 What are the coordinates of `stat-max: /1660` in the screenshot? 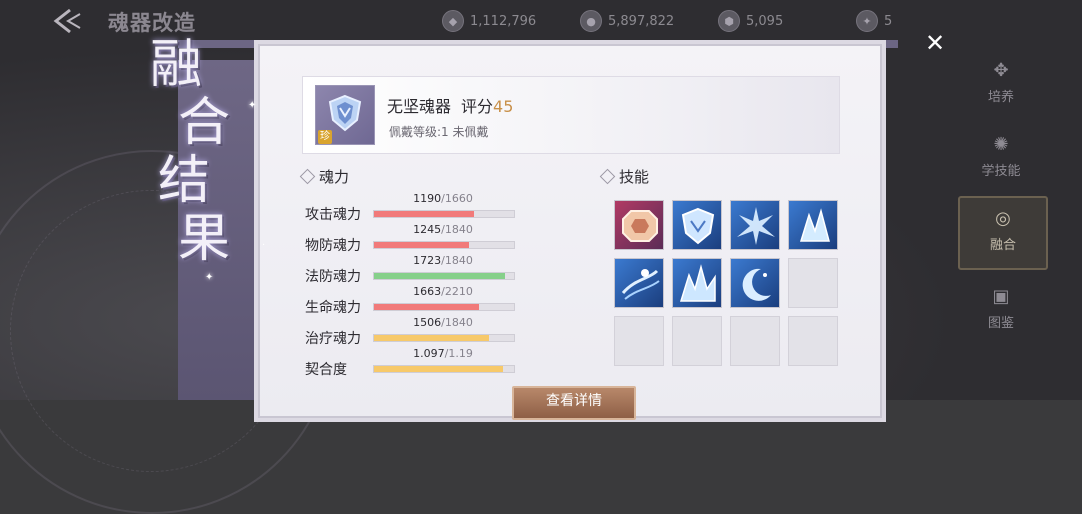 It's located at (457, 198).